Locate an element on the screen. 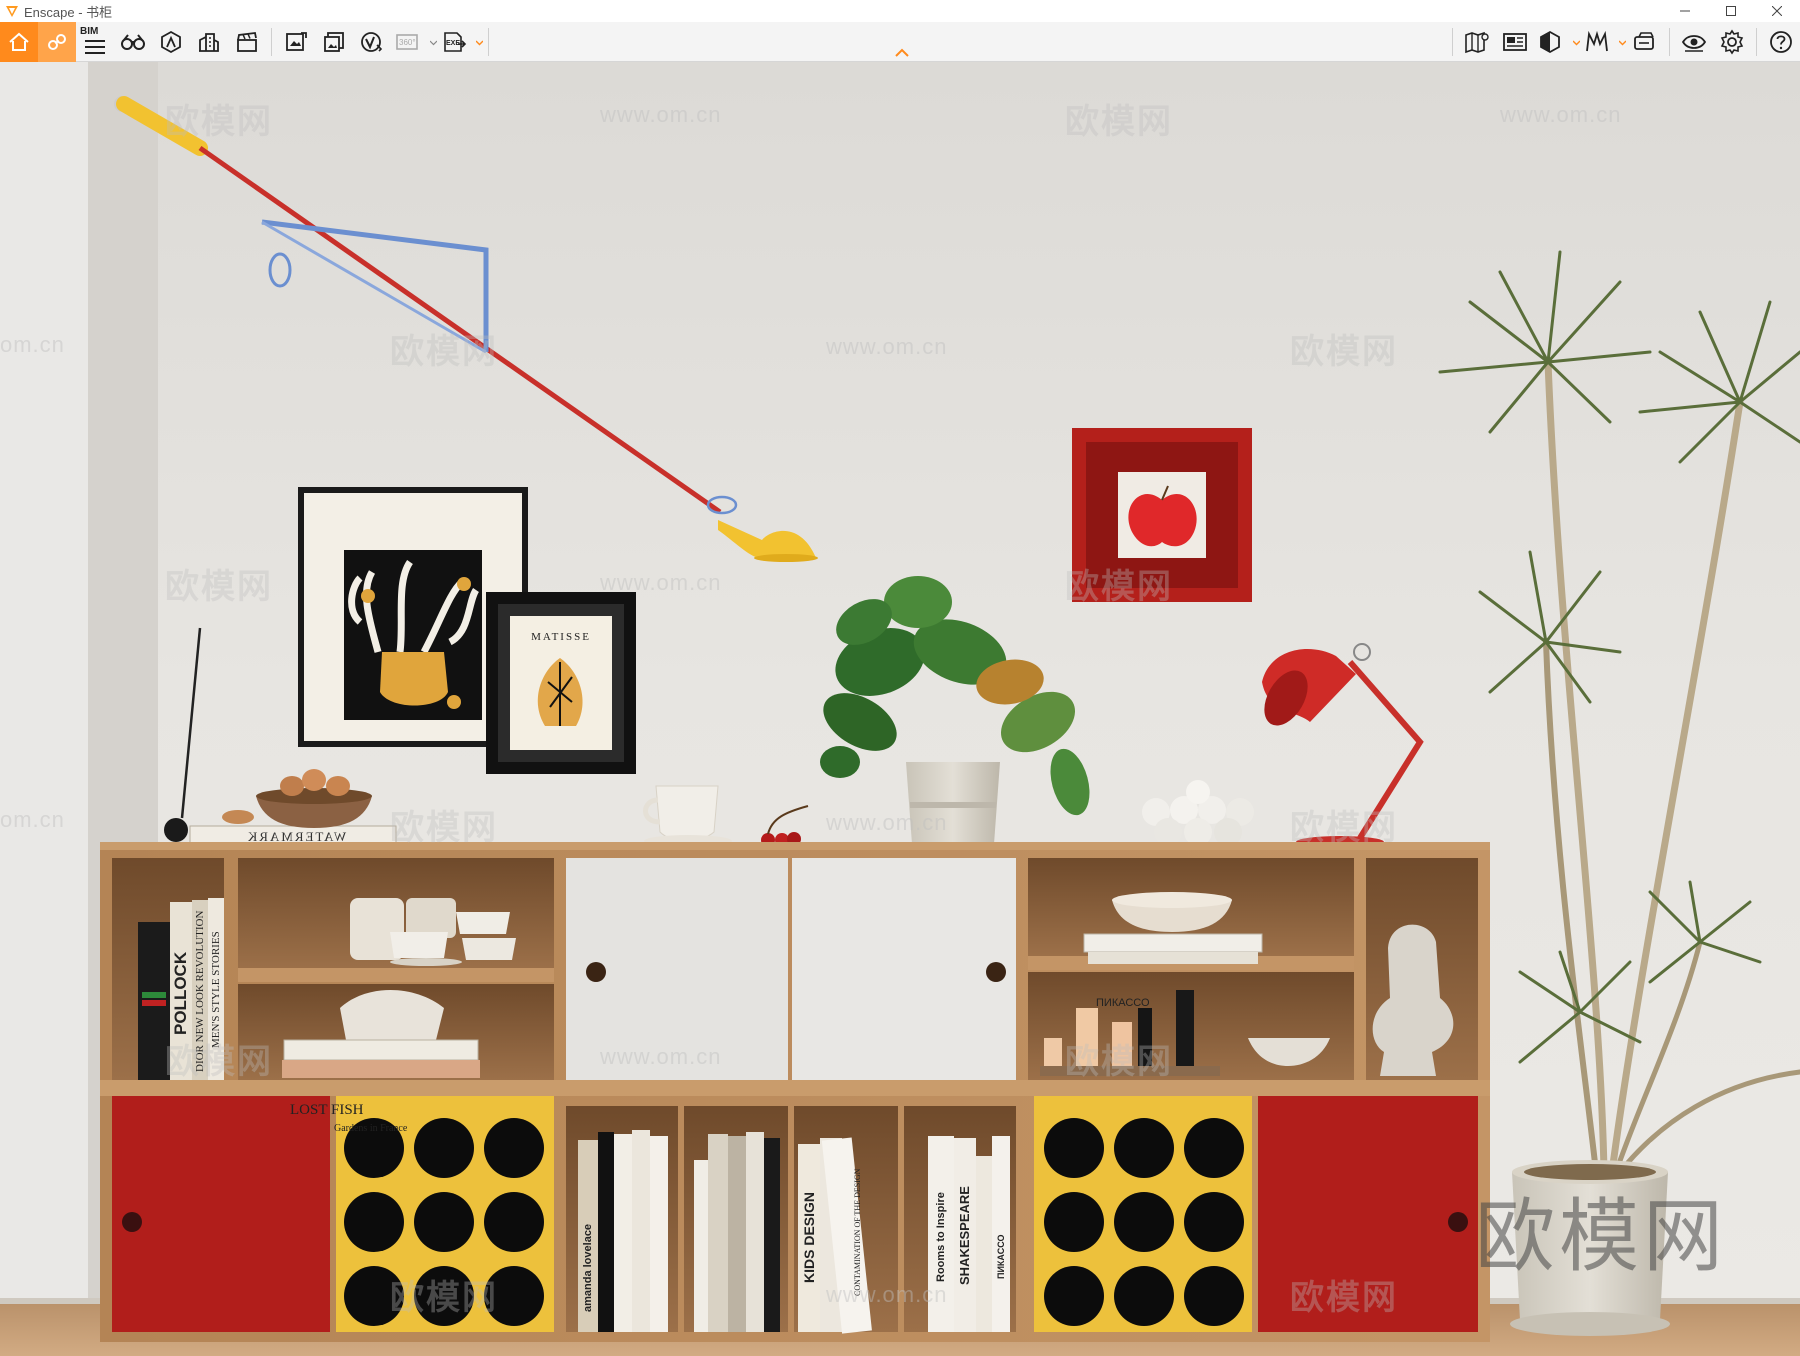 The height and width of the screenshot is (1356, 1800). home-icon is located at coordinates (19, 41).